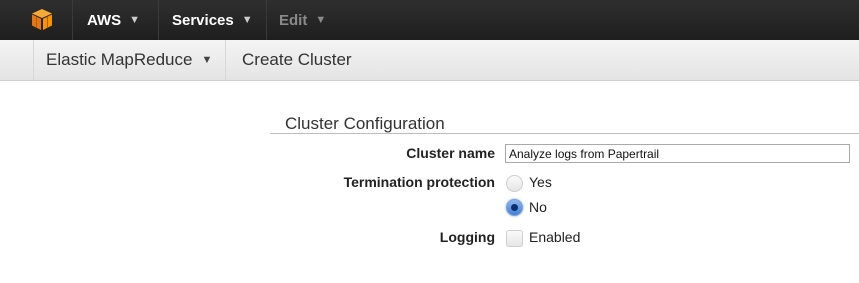 The image size is (859, 283). I want to click on aws-logo, so click(36, 20).